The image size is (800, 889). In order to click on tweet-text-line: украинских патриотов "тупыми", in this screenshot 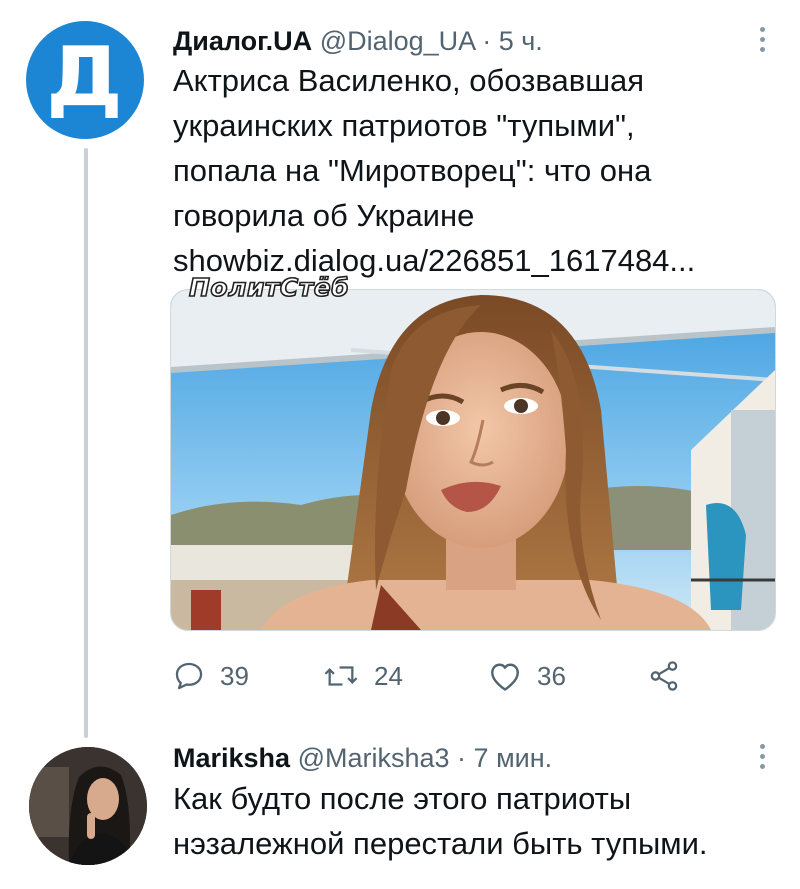, I will do `click(404, 125)`.